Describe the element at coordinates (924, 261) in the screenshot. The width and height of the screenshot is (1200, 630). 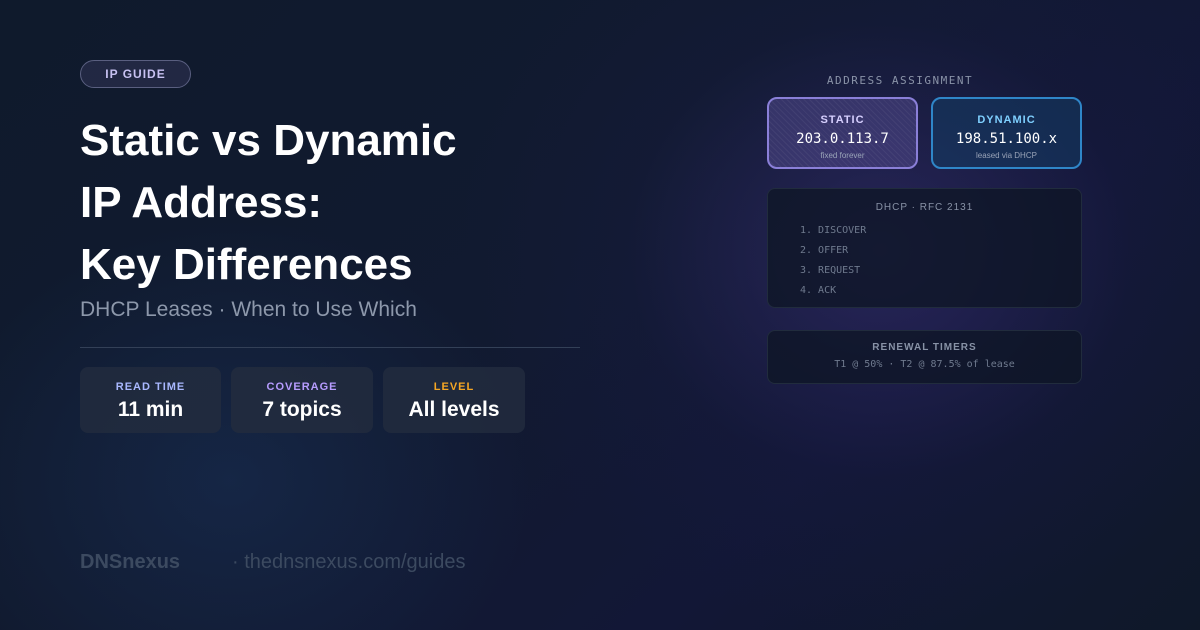
I see `dhcp-steps: 1. DISCOVER 2. OFFER 3. REQUEST 4. ACK` at that location.